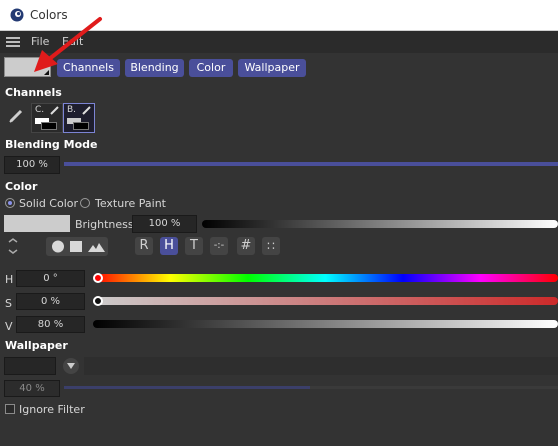 This screenshot has height=446, width=558. I want to click on chevron-down-icon, so click(71, 366).